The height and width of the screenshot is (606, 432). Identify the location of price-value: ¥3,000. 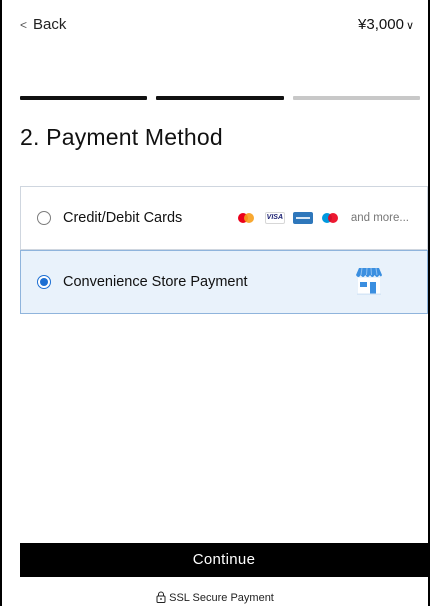
(381, 24).